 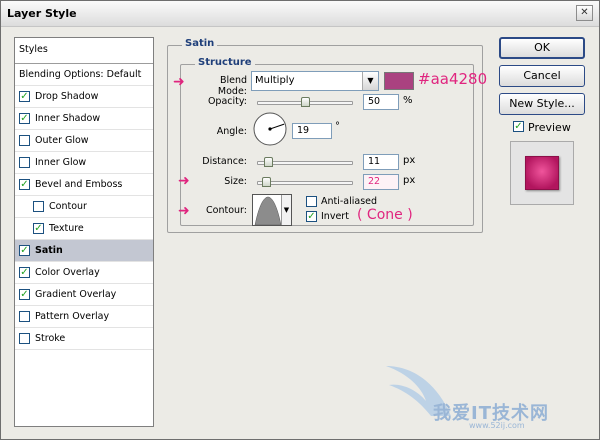 What do you see at coordinates (311, 216) in the screenshot?
I see `invert-checkbox: ✓` at bounding box center [311, 216].